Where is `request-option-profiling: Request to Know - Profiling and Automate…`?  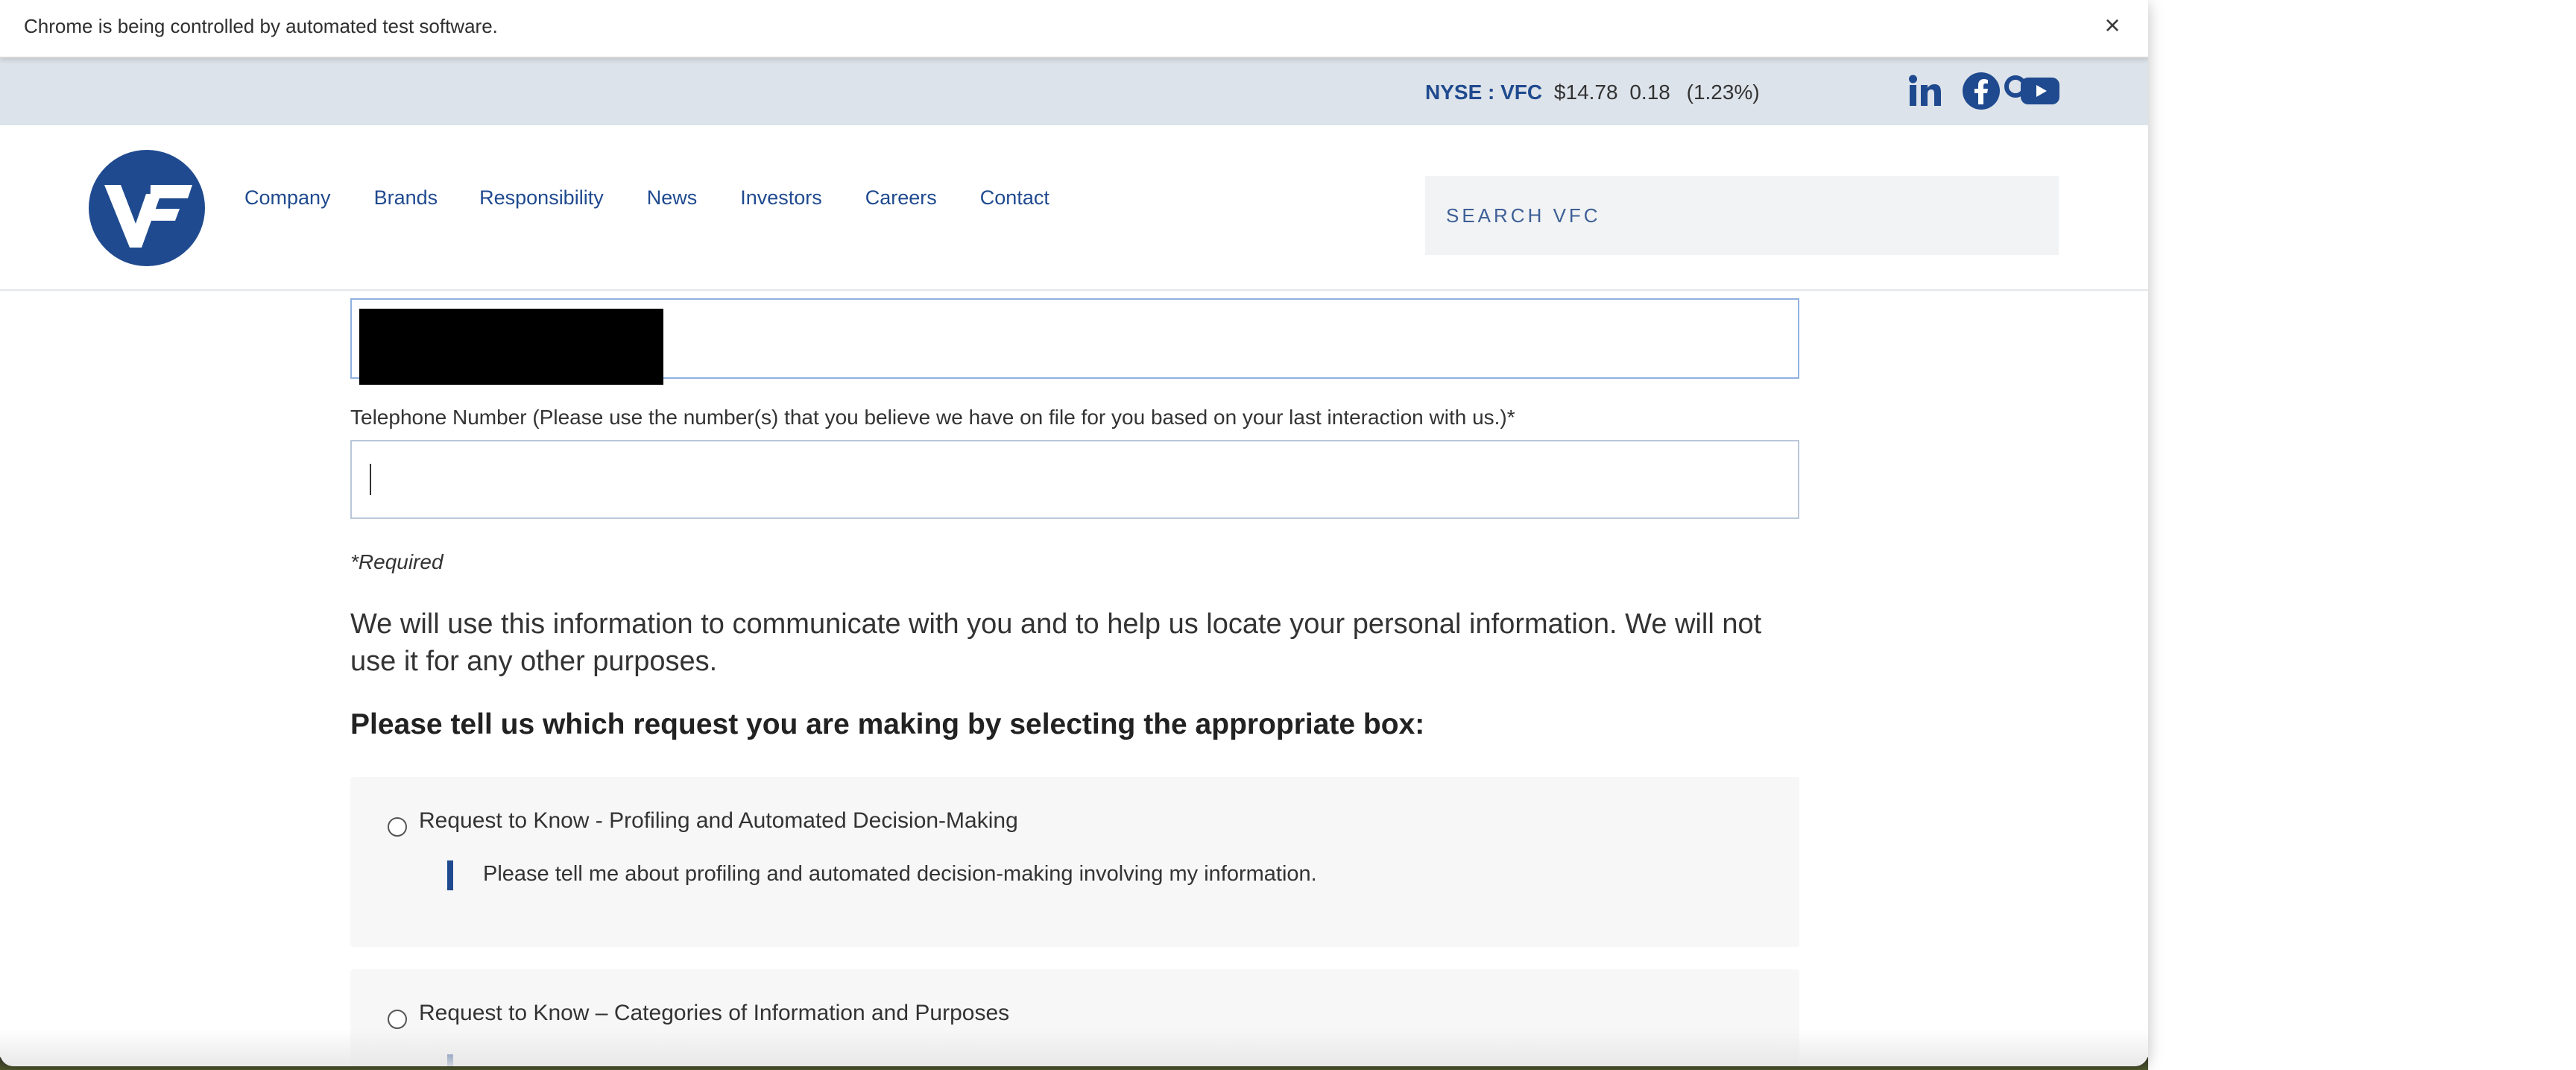 request-option-profiling: Request to Know - Profiling and Automate… is located at coordinates (1074, 862).